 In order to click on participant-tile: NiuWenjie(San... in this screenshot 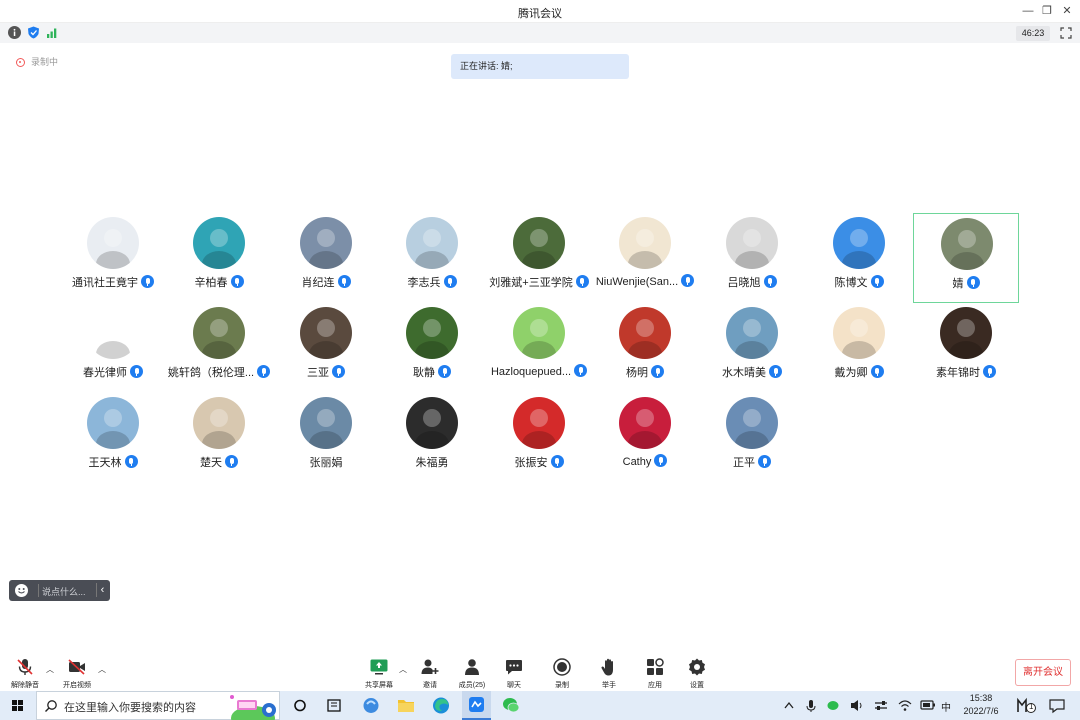, I will do `click(645, 258)`.